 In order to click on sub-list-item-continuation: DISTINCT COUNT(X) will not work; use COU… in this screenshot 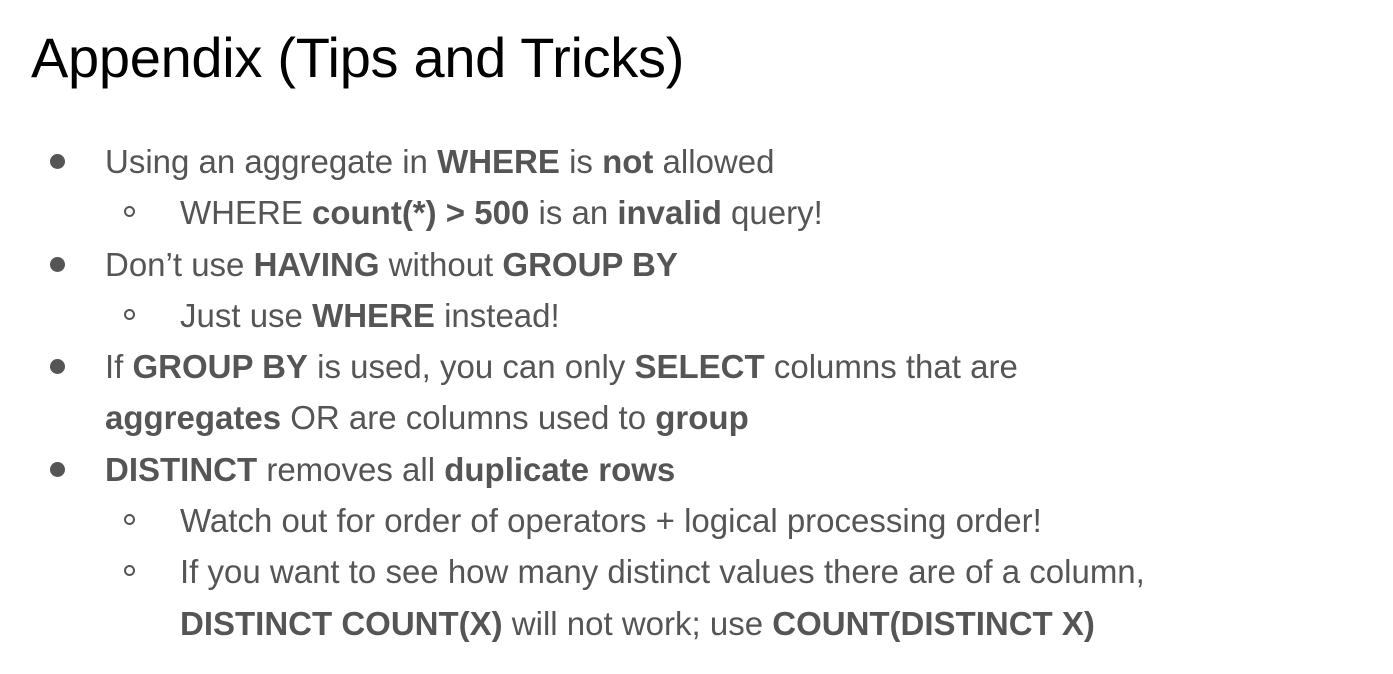, I will do `click(696, 623)`.